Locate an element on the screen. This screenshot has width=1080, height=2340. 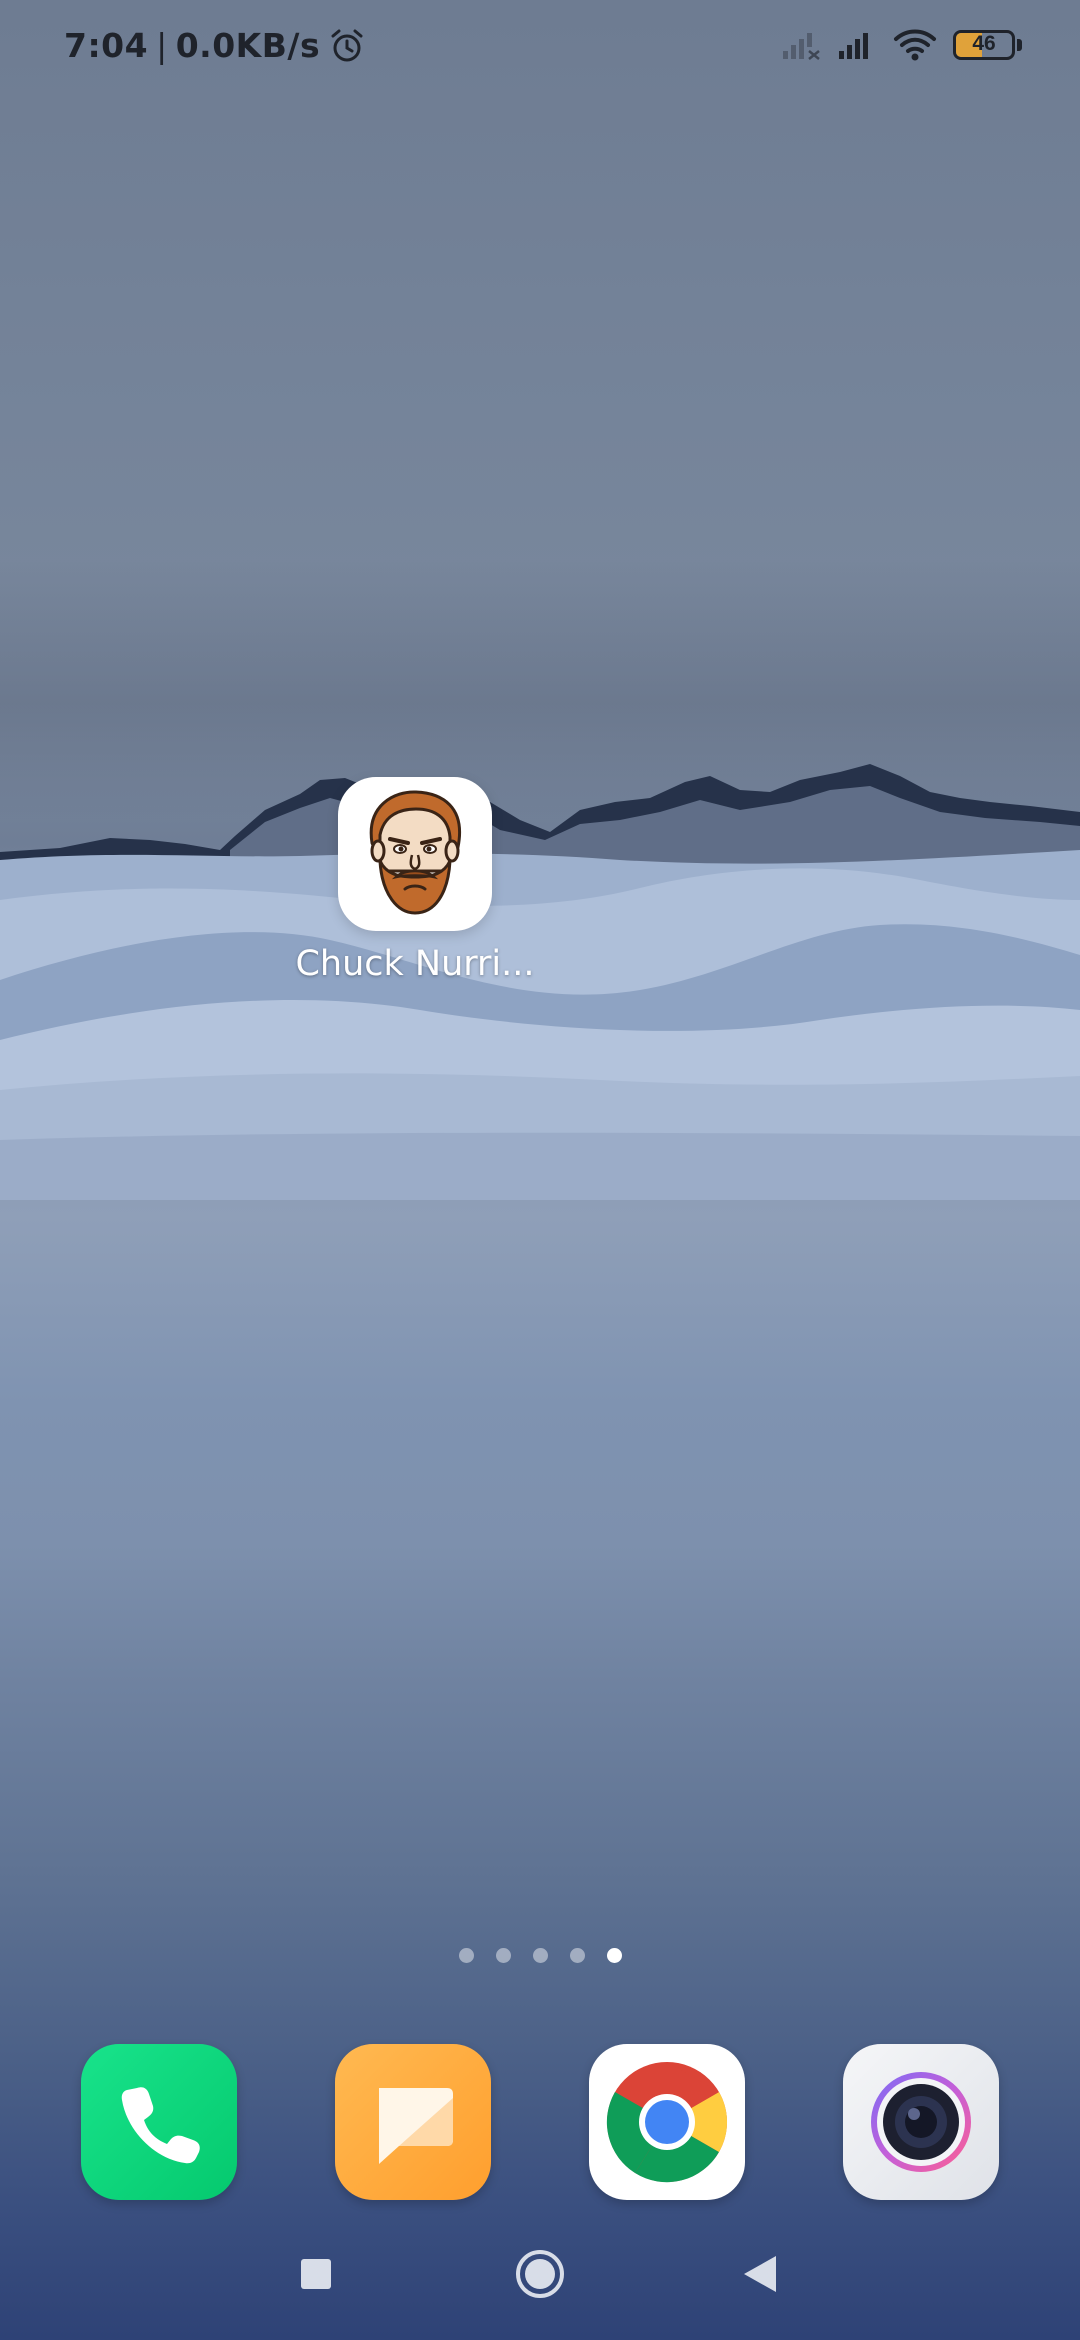
app-icon-chuck-norris is located at coordinates (415, 854).